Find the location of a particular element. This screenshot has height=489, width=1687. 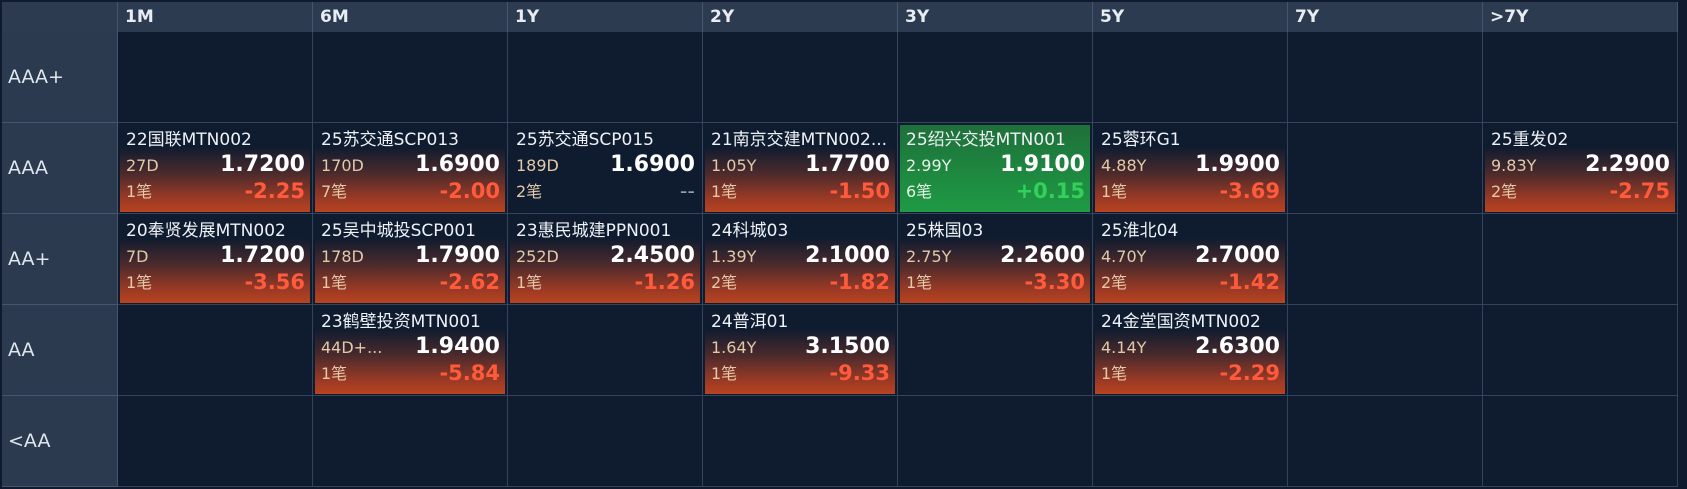

bond-name: 20奉贤发展MTN002 is located at coordinates (206, 231).